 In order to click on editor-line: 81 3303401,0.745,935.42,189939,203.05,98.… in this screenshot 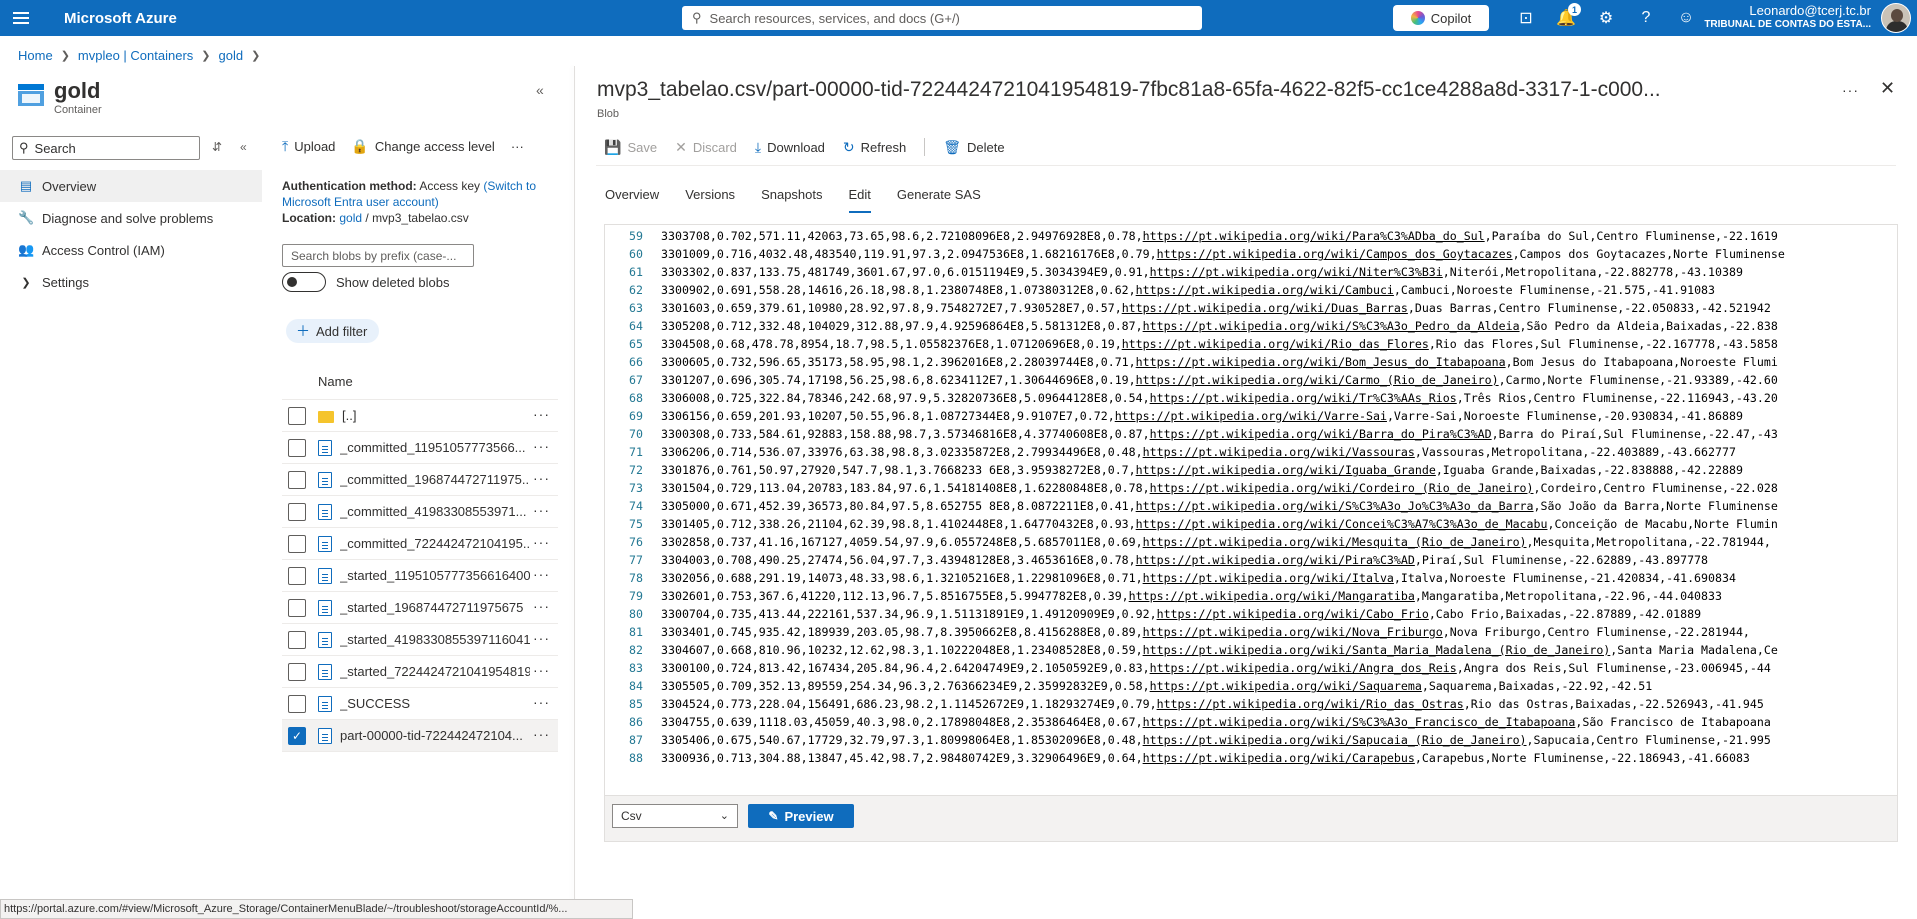, I will do `click(1177, 632)`.